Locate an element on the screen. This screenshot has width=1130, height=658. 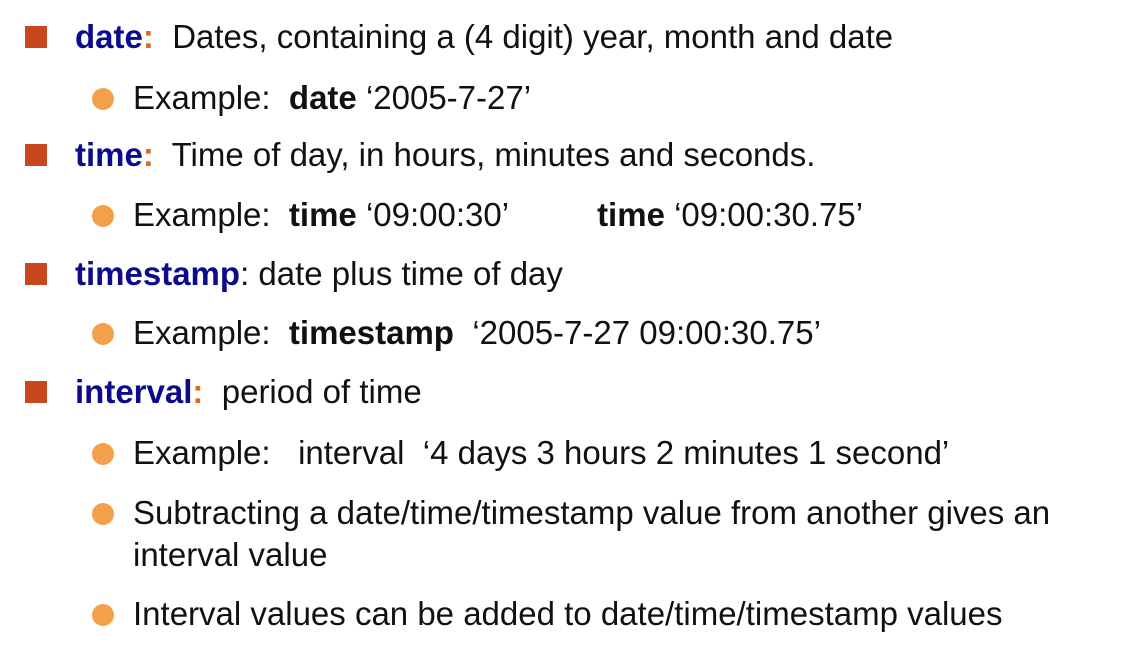
term-interval-desc: period of time is located at coordinates (321, 391).